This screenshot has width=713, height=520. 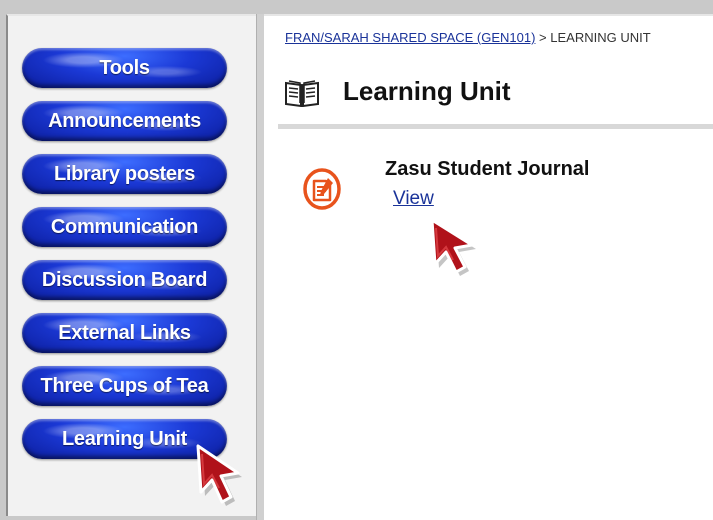 I want to click on title-divider, so click(x=495, y=126).